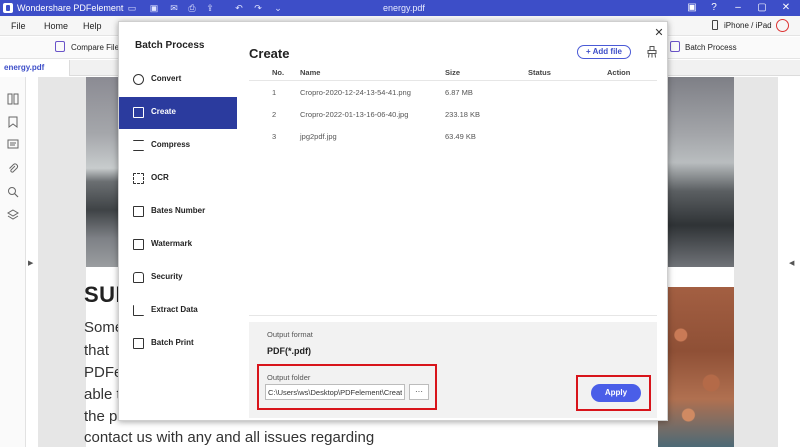  I want to click on collapse-right-icon: ◀, so click(791, 263).